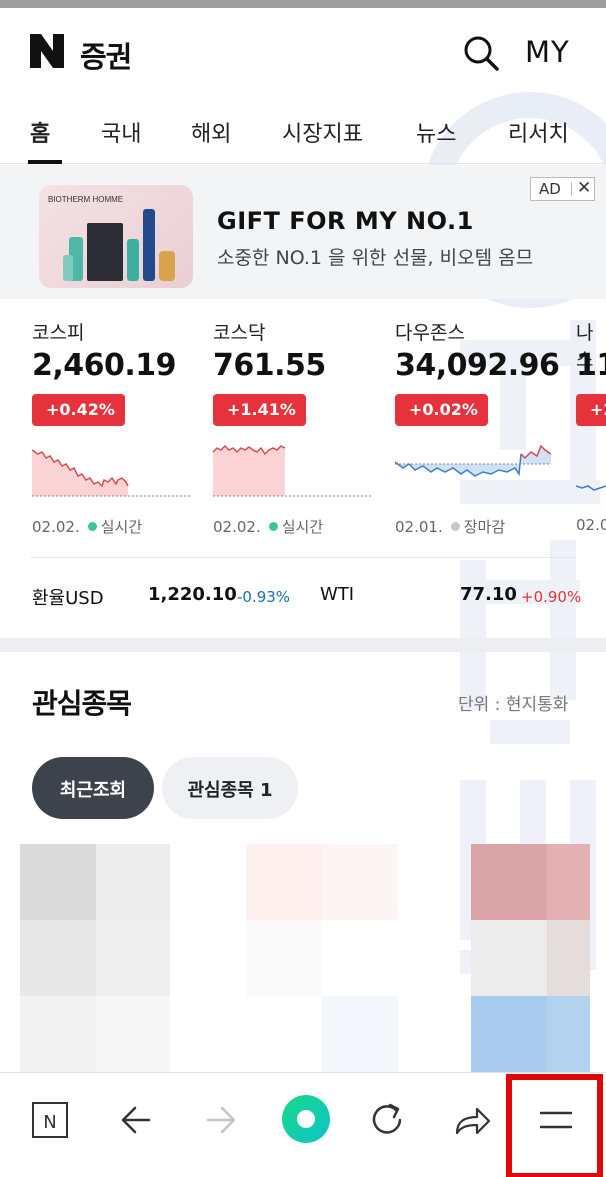 The height and width of the screenshot is (1177, 606). I want to click on section-separator, so click(303, 645).